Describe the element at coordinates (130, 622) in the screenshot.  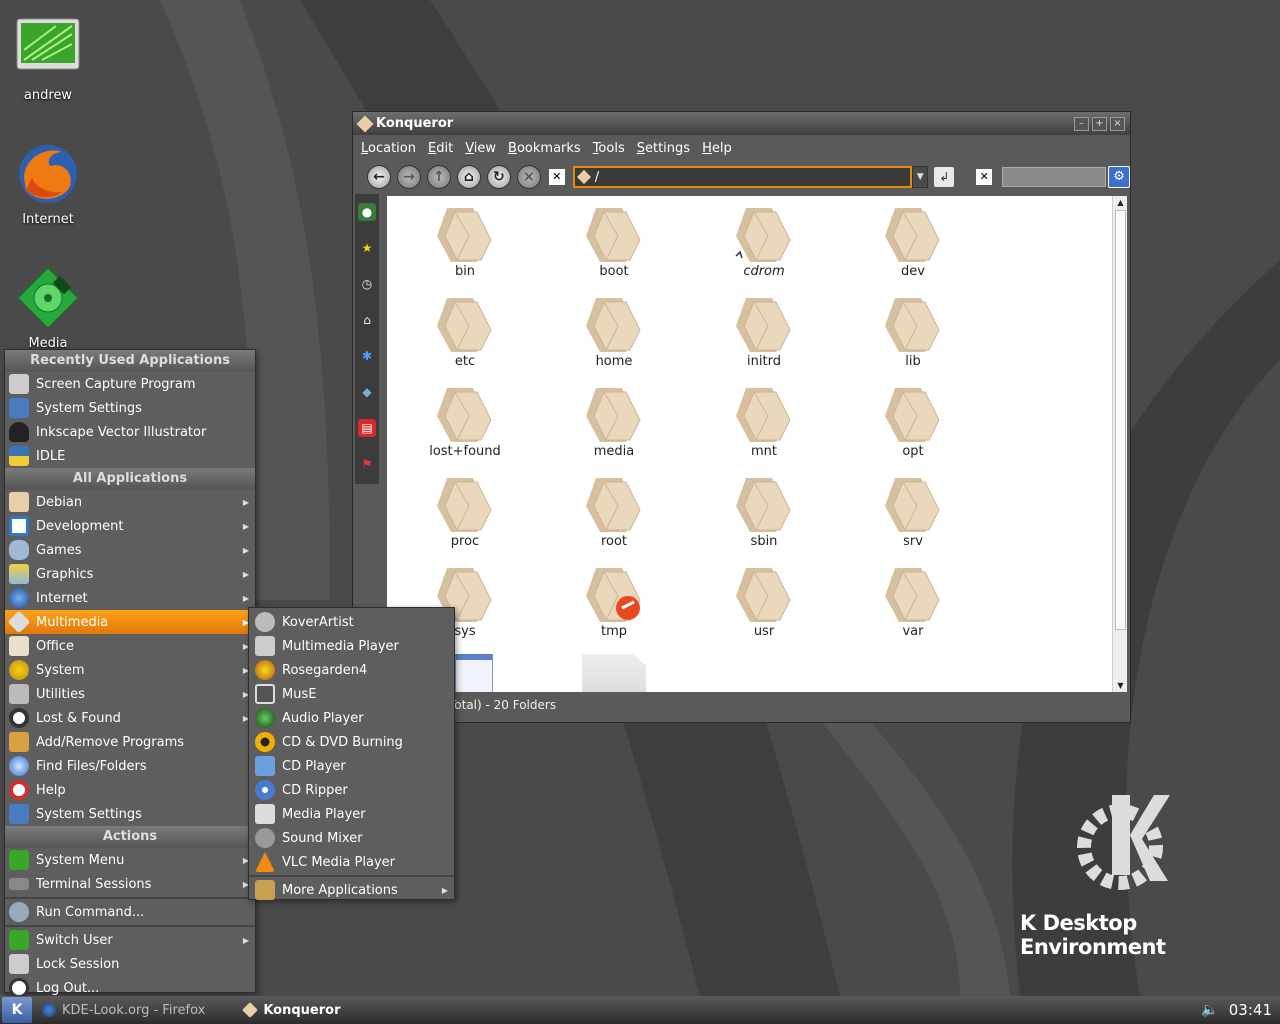
I see `menu-item-multimedia: Multimedia ▶` at that location.